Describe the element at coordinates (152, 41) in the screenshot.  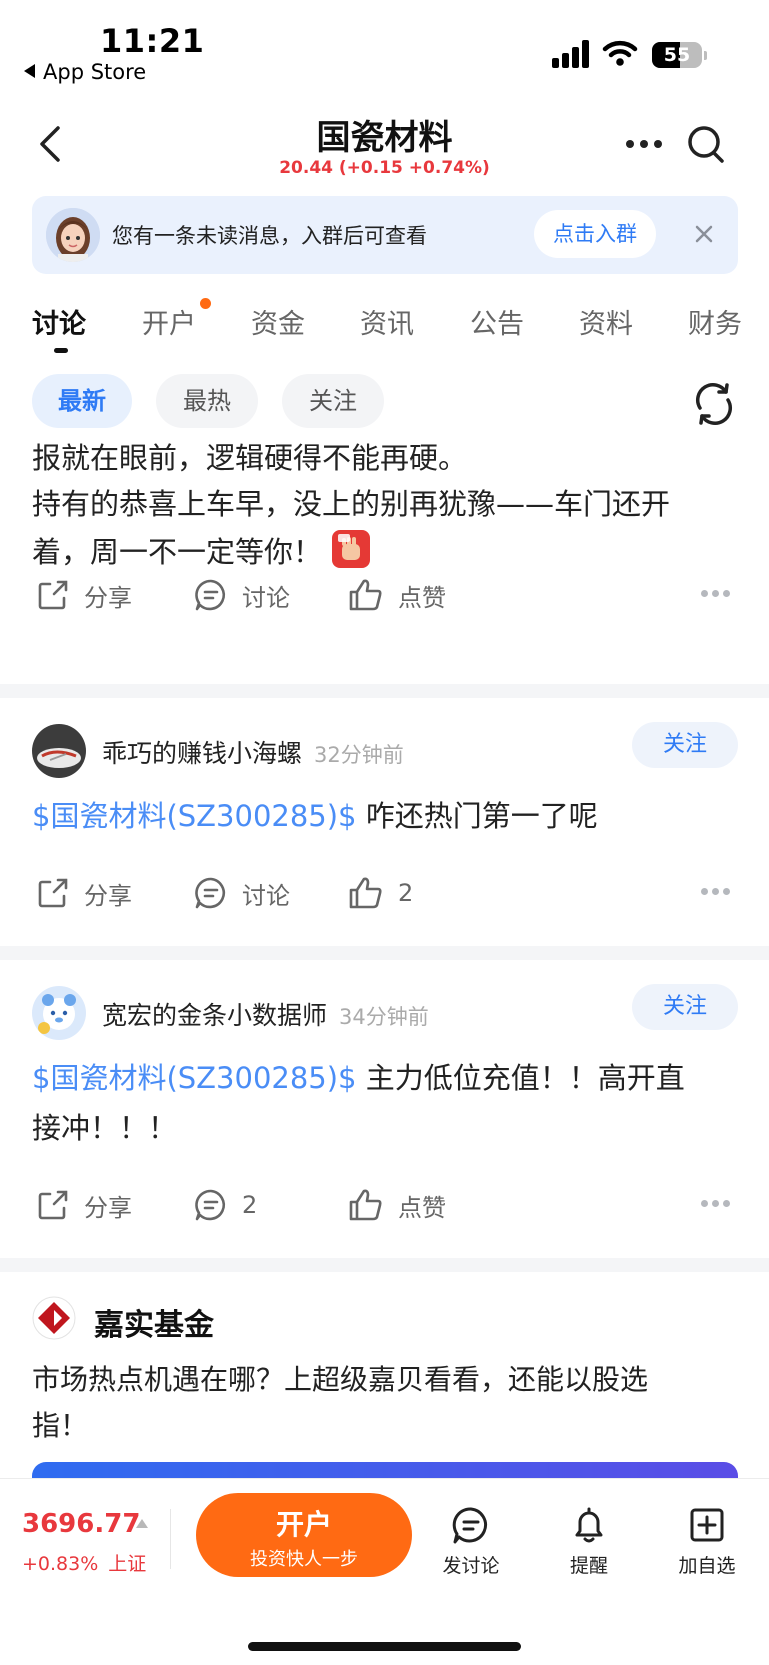
I see `status-time: 11:21` at that location.